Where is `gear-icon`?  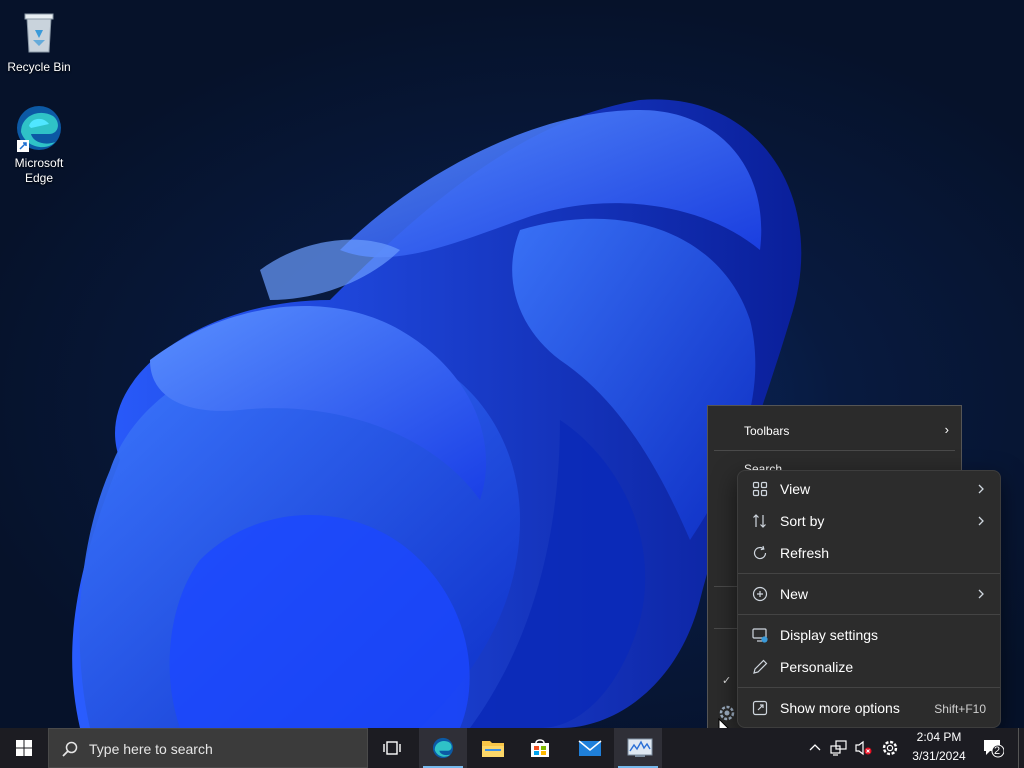 gear-icon is located at coordinates (890, 748).